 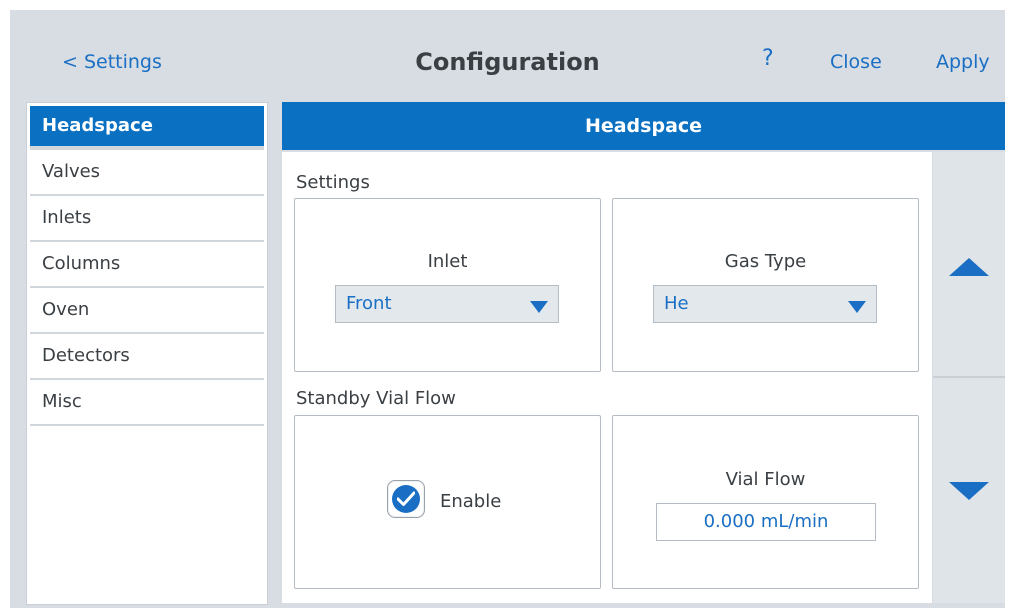 I want to click on gas-type-dropdown: He, so click(x=765, y=304).